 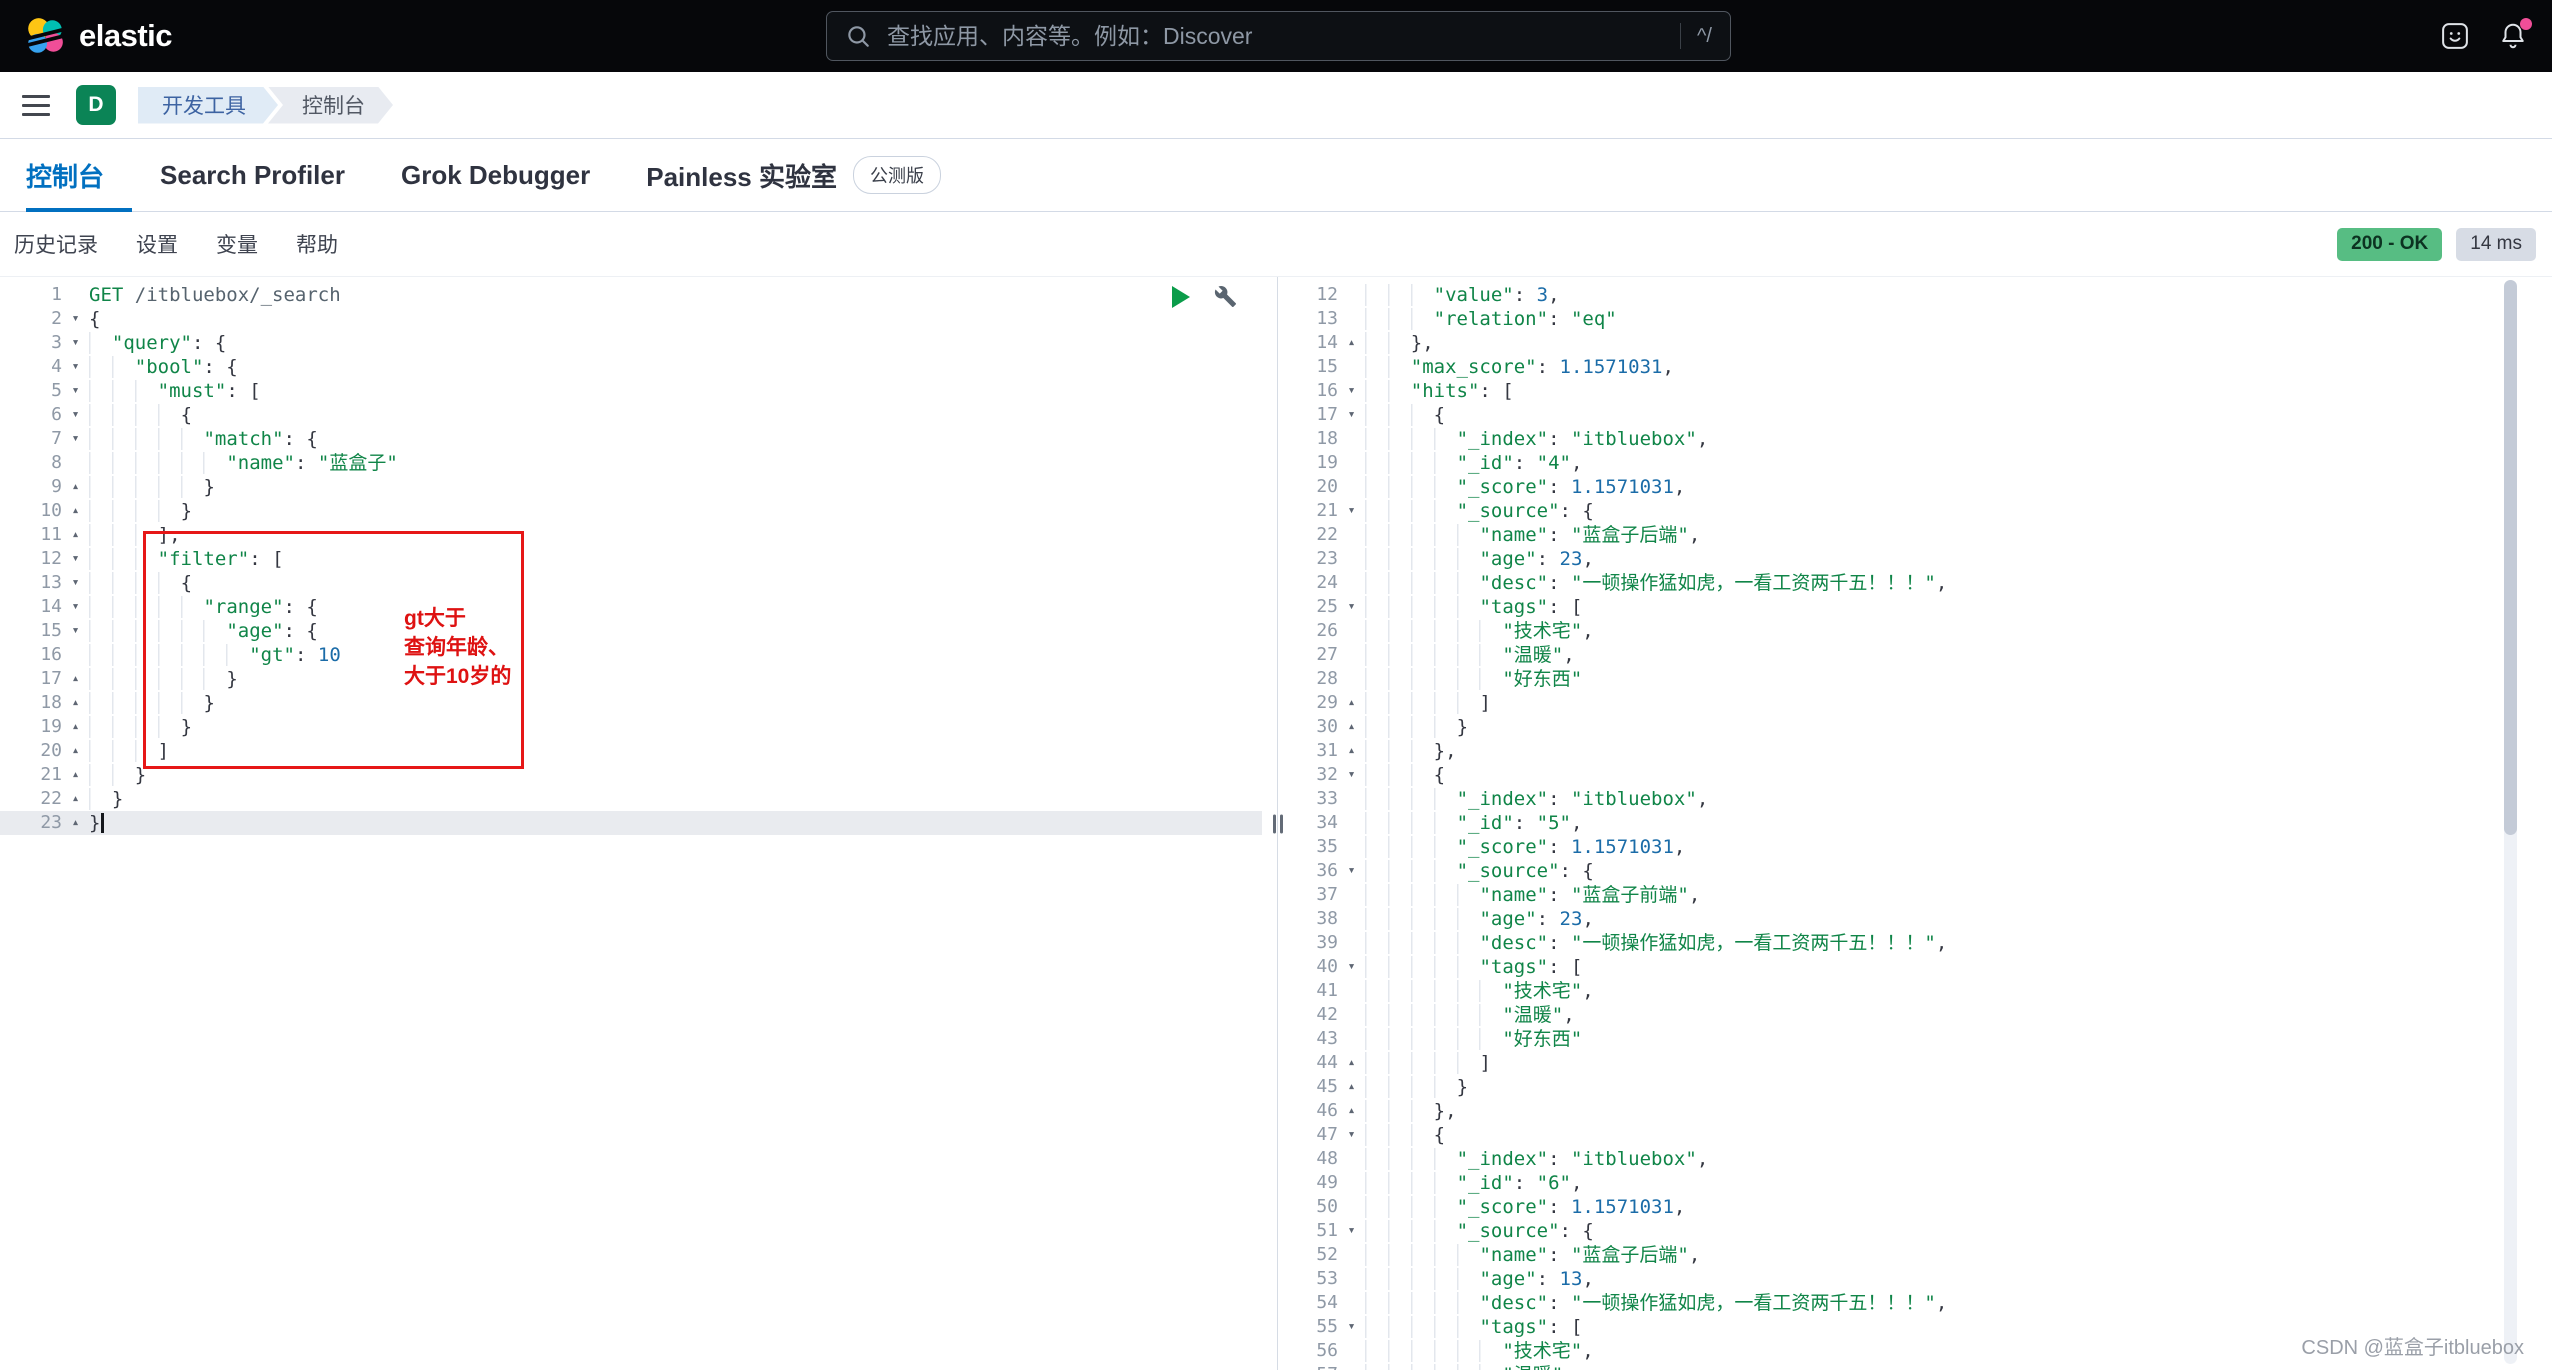 I want to click on request-line: 12 ▾ "filter": [, so click(x=631, y=559).